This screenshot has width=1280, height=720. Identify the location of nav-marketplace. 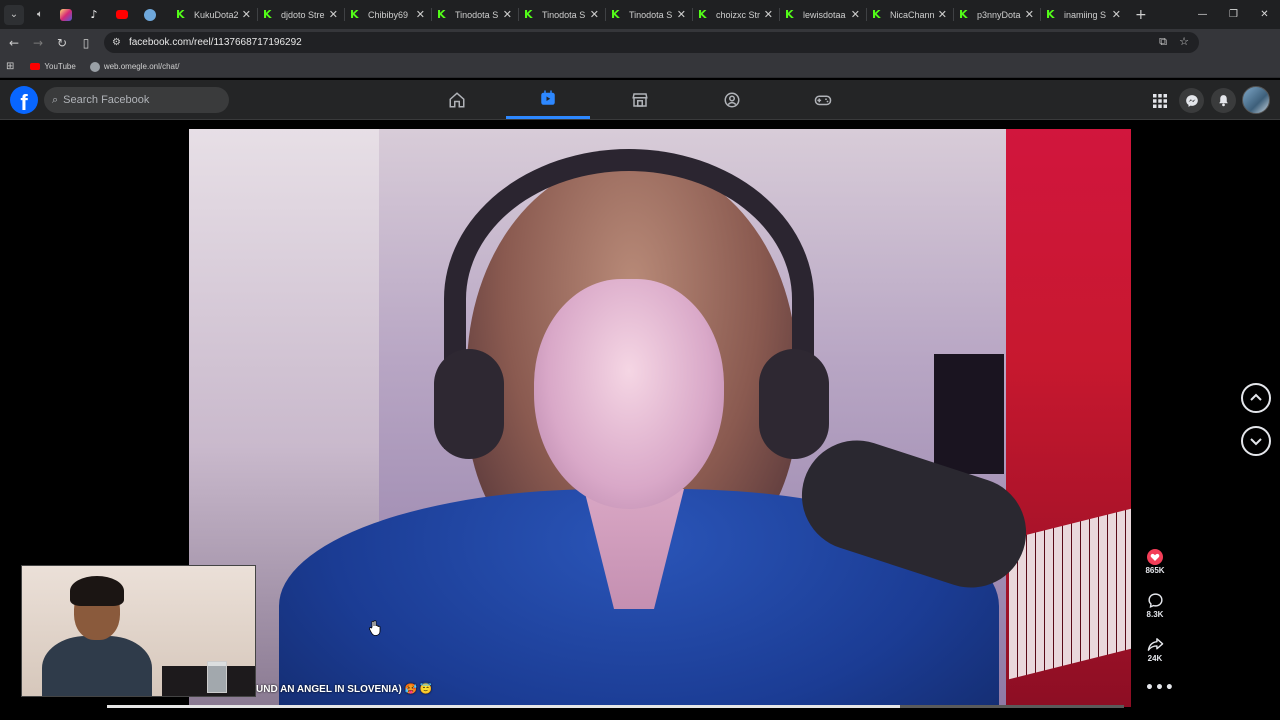
(640, 99).